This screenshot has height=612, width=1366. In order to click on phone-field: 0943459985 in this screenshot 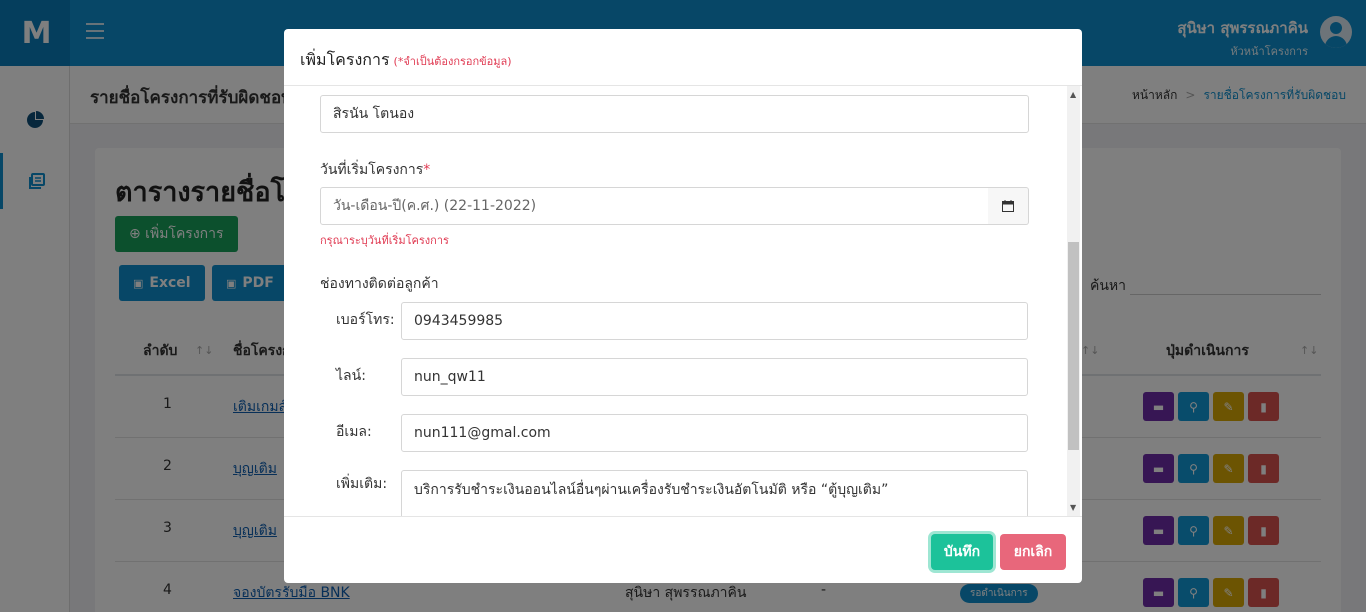, I will do `click(714, 321)`.